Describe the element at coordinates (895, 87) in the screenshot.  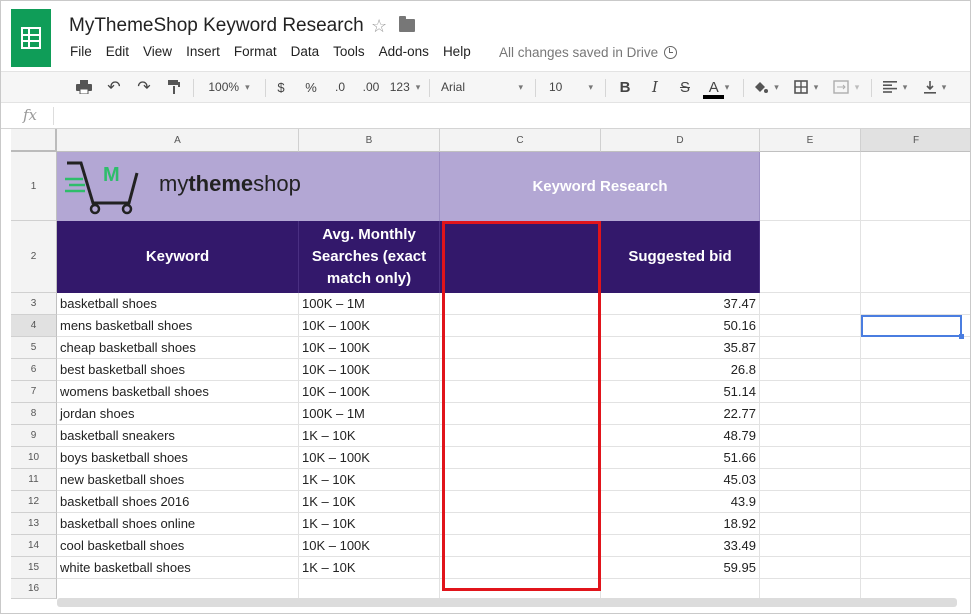
I see `align-left-icon` at that location.